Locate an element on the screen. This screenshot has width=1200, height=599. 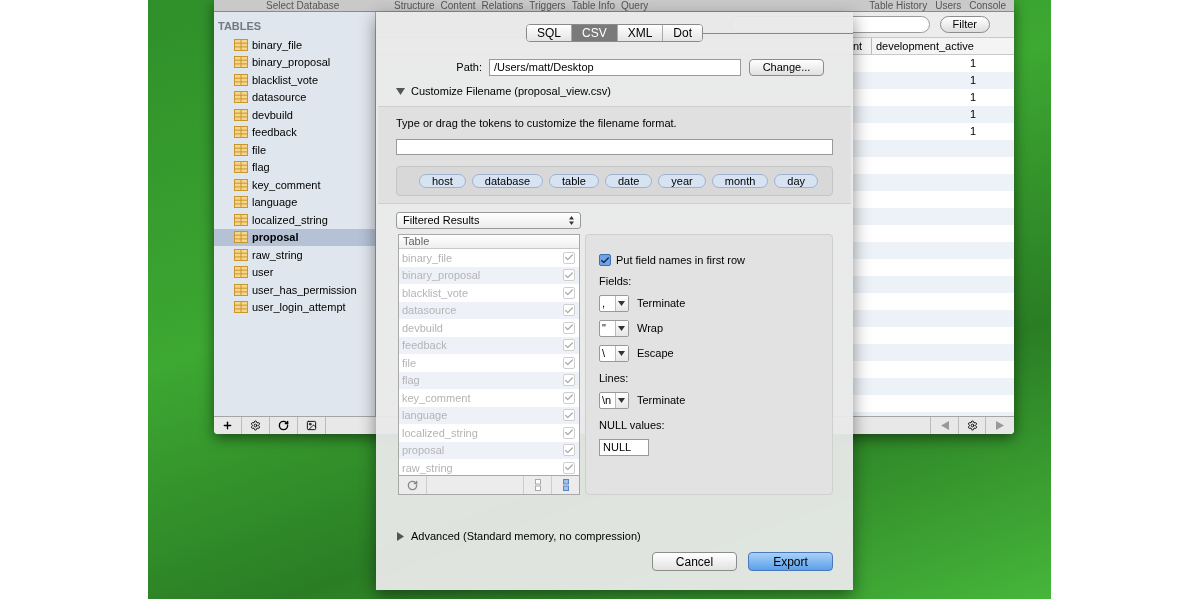
sidebar-item: binary_file is located at coordinates (294, 45).